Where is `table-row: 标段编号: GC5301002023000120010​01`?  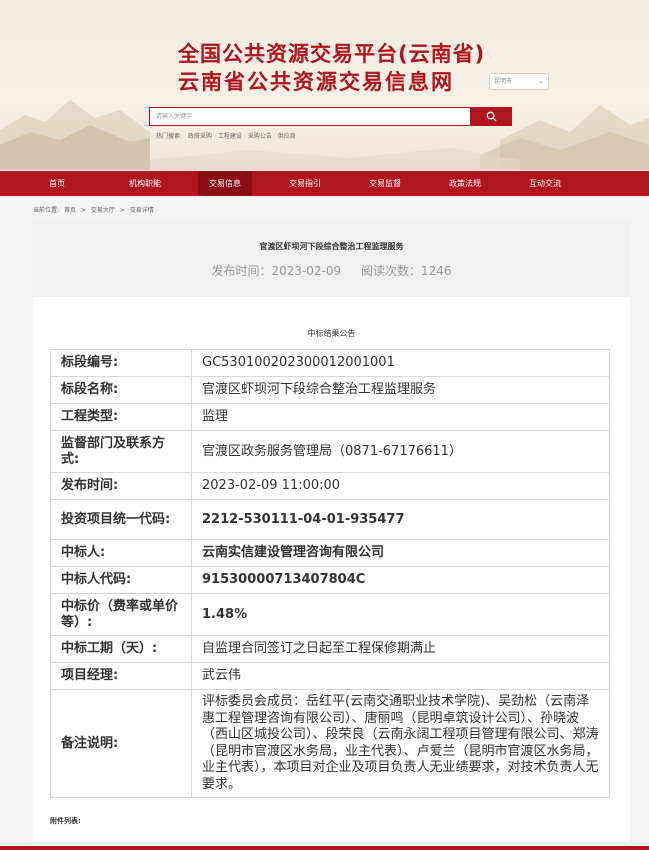 table-row: 标段编号: GC5301002023000120010​01 is located at coordinates (330, 363).